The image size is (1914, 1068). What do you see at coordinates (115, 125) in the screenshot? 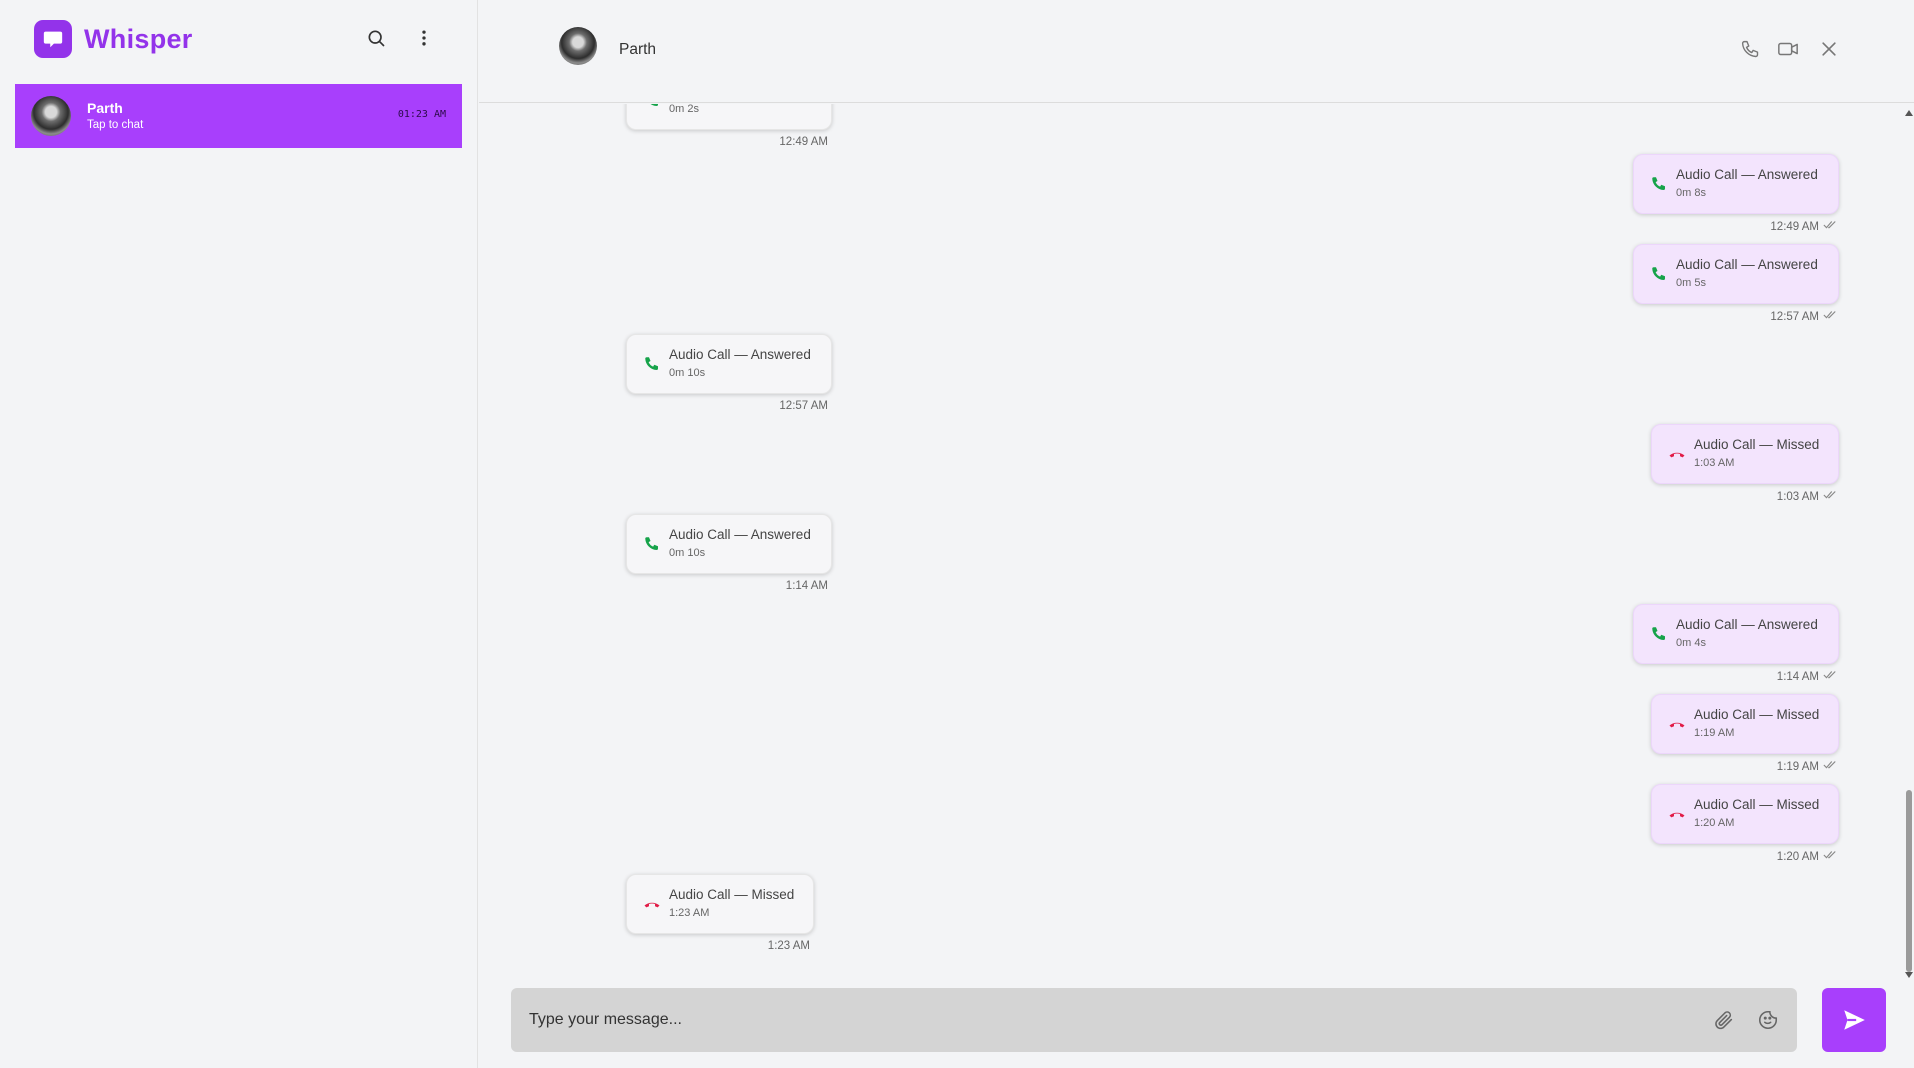
I see `chat-subtitle: Tap to chat` at bounding box center [115, 125].